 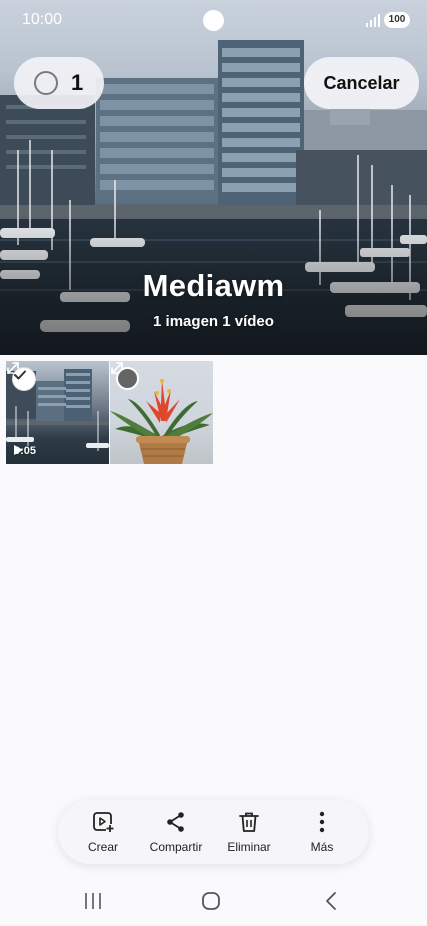 What do you see at coordinates (361, 83) in the screenshot?
I see `cancel-button: Cancelar` at bounding box center [361, 83].